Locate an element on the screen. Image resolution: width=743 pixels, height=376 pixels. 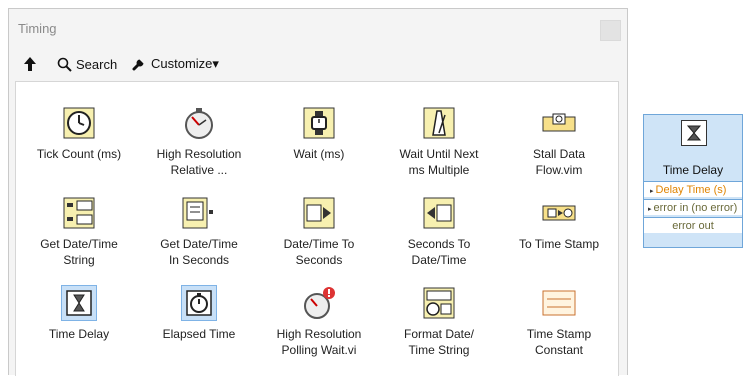
palette-item-wait-until-next: Wait Until Next ms Multiple is located at coordinates (439, 142).